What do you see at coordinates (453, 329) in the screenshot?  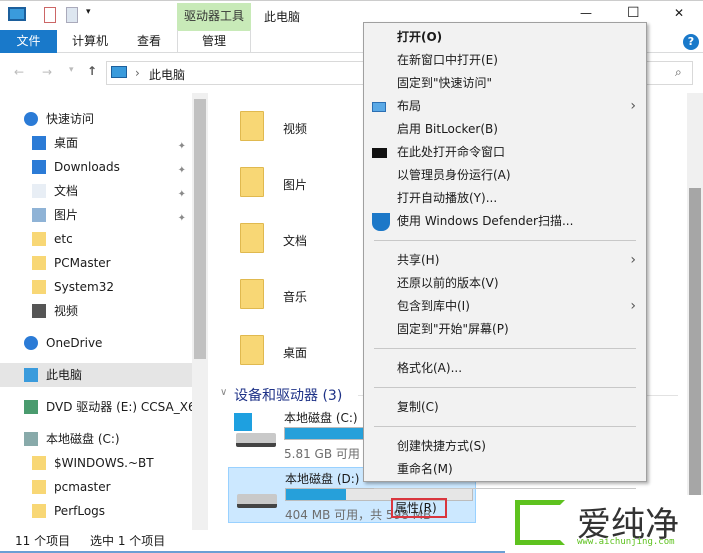 I see `menu-item-label: 固定到"开始"屏幕(P)` at bounding box center [453, 329].